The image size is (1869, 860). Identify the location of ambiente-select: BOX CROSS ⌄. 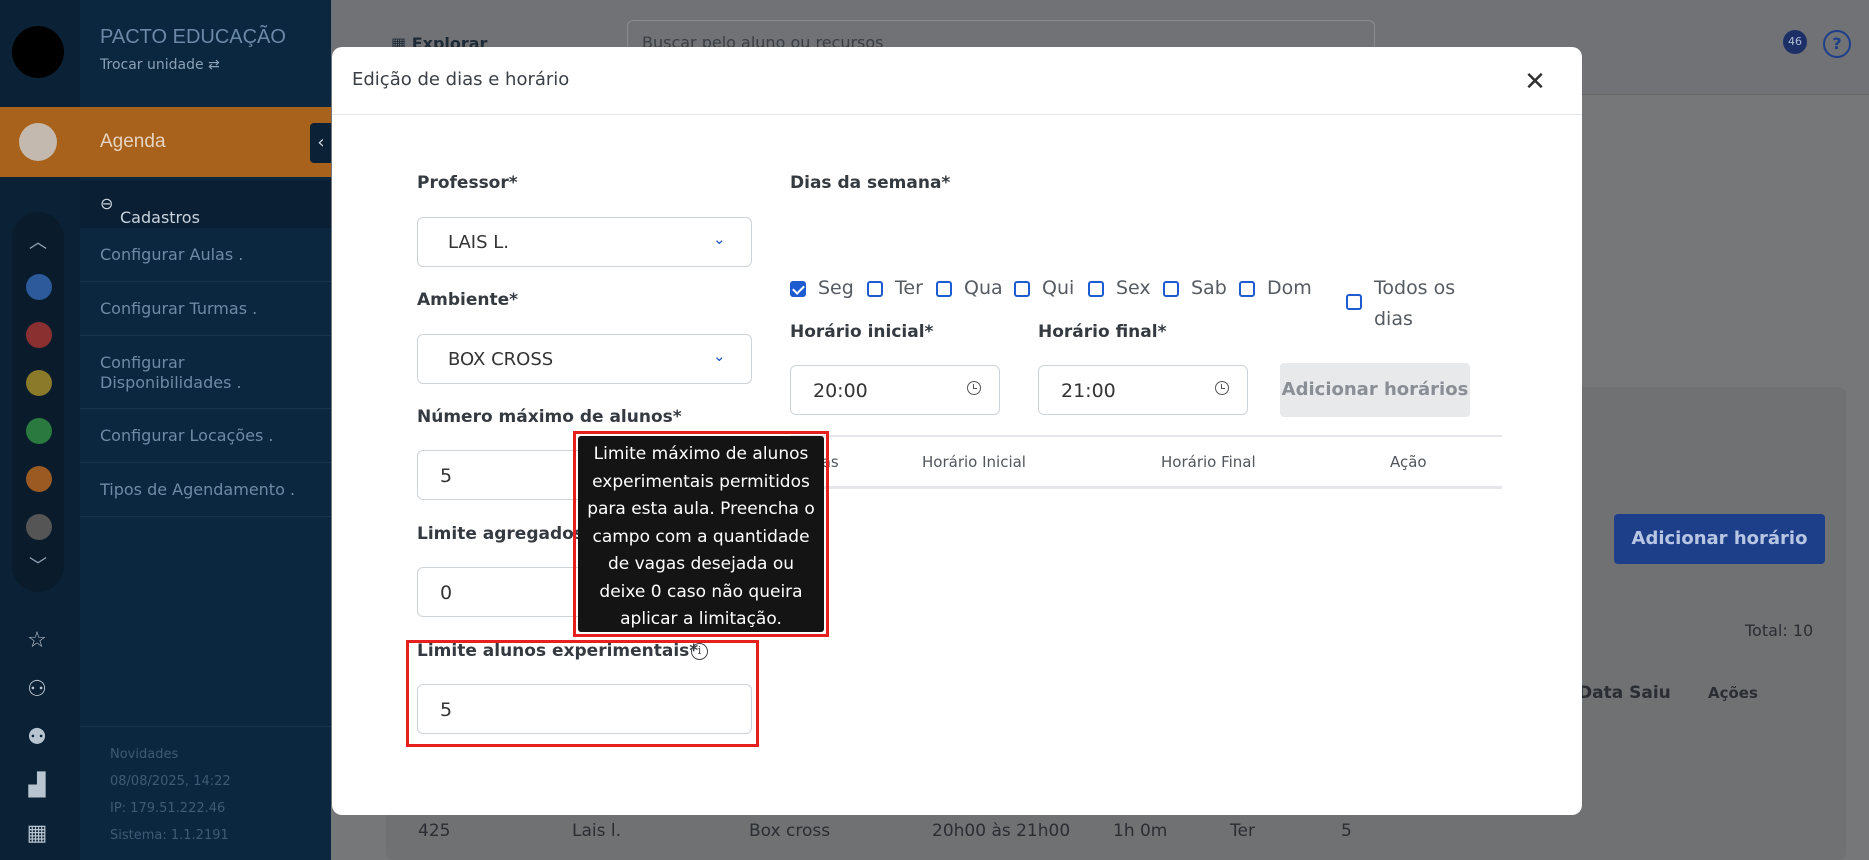
(584, 359).